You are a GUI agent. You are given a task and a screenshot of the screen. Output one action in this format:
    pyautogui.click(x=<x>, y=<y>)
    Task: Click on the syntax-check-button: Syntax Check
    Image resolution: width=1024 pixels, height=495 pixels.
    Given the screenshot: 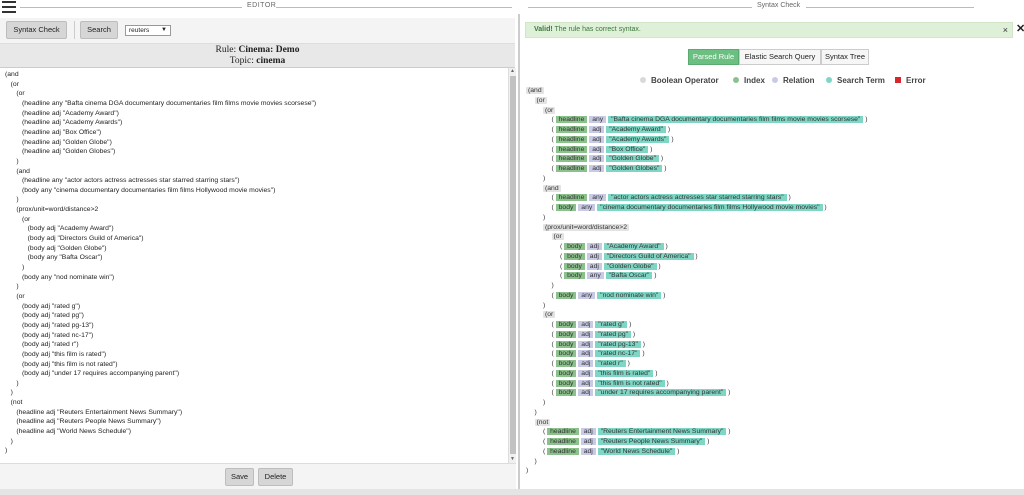 What is the action you would take?
    pyautogui.click(x=36, y=30)
    